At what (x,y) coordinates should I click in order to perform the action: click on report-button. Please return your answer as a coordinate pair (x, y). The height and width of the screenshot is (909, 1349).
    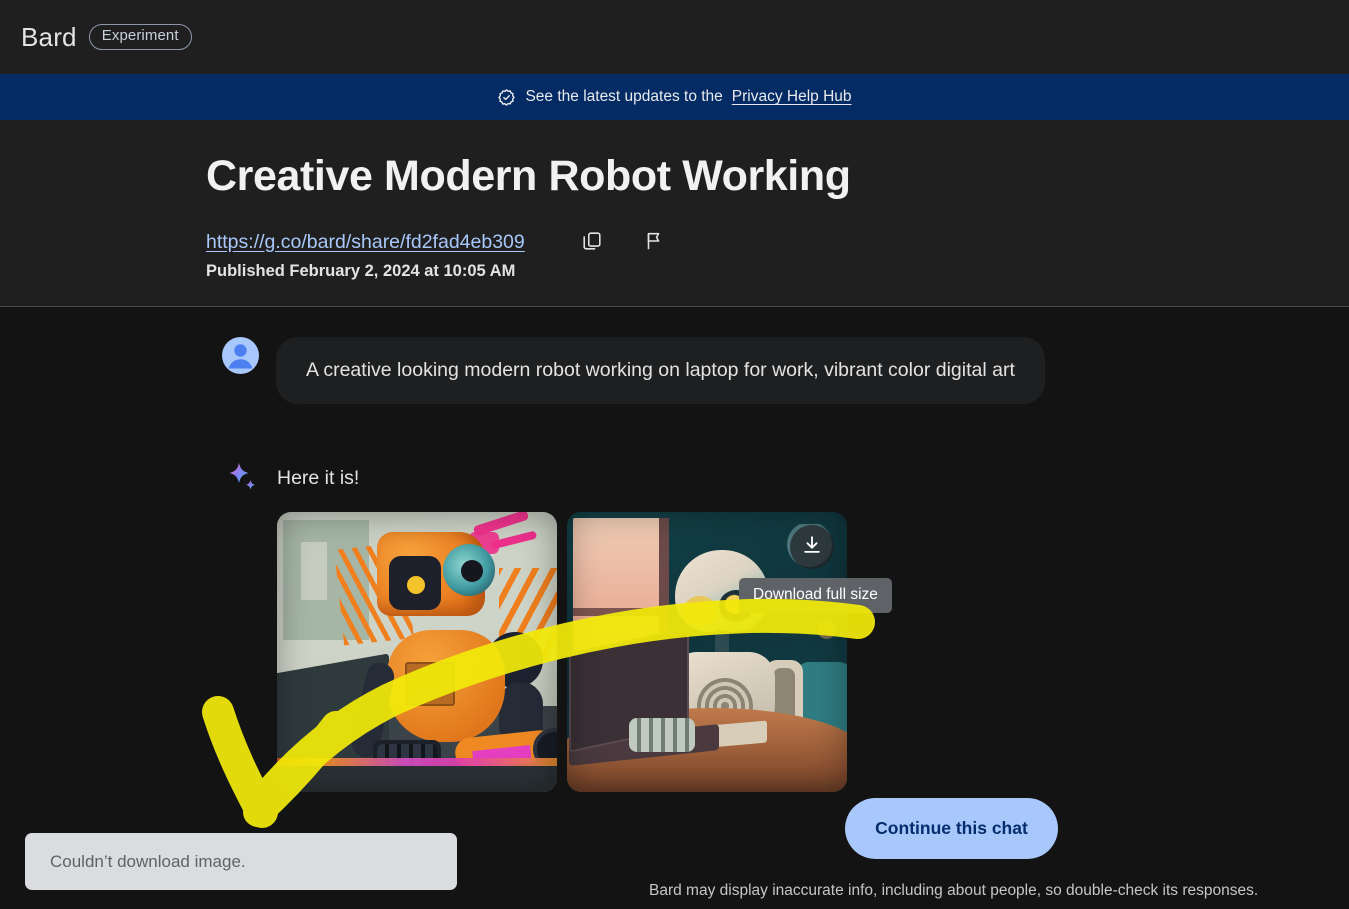
    Looking at the image, I should click on (654, 242).